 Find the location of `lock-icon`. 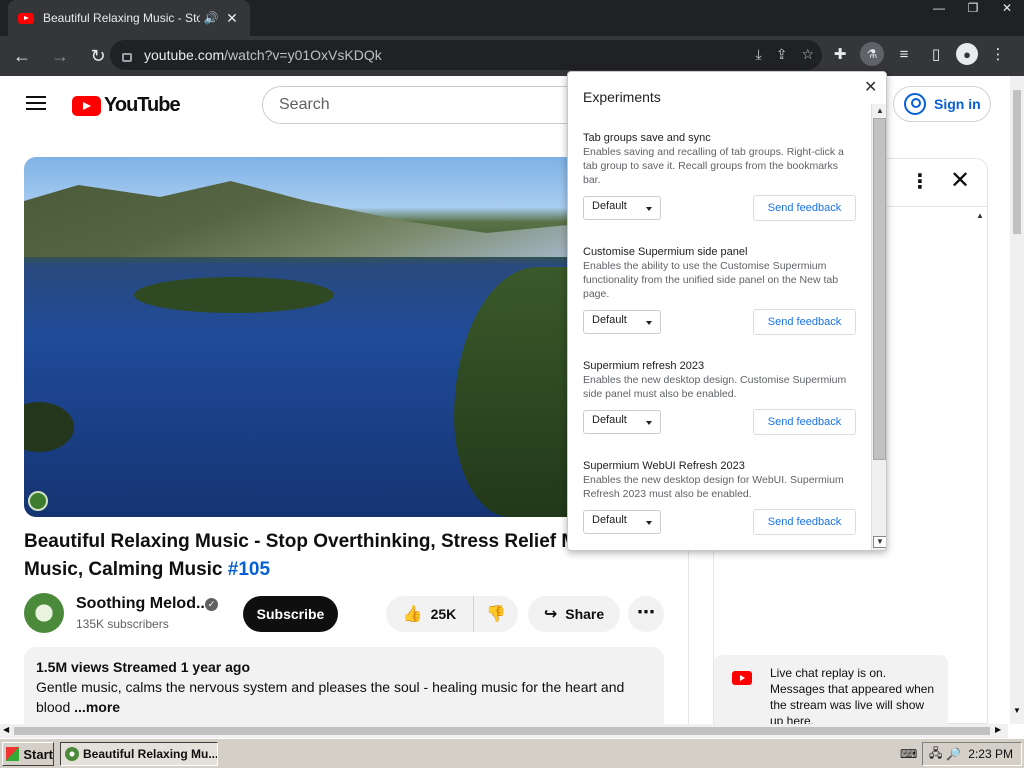

lock-icon is located at coordinates (127, 57).